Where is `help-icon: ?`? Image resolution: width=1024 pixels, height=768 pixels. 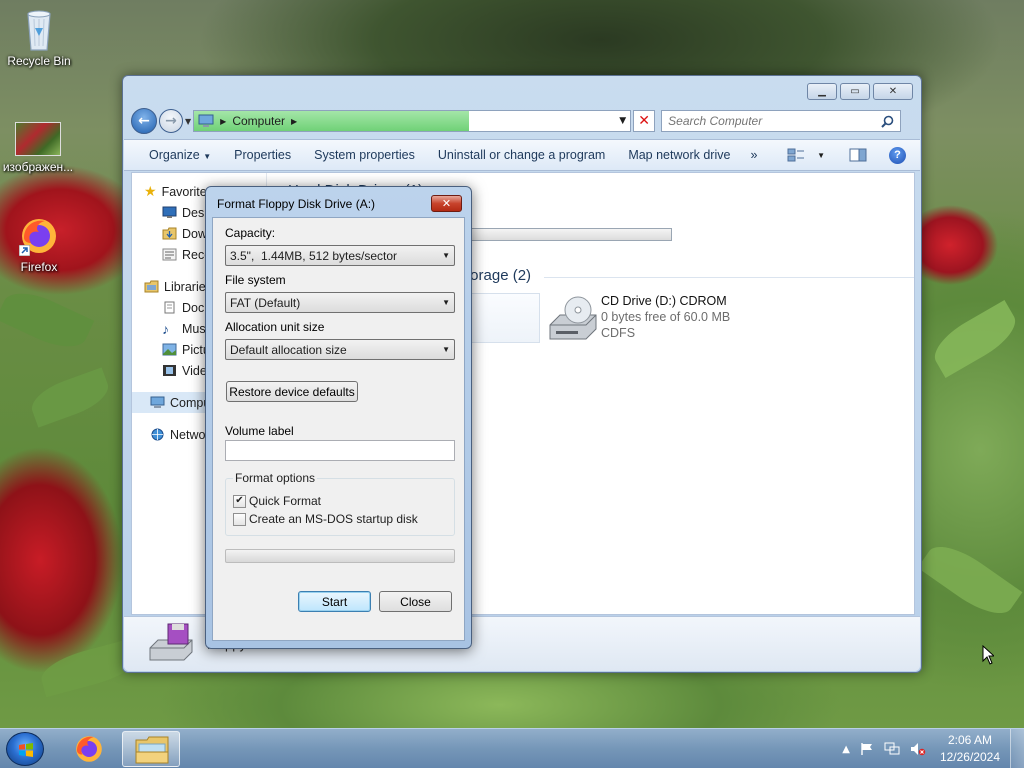 help-icon: ? is located at coordinates (897, 155).